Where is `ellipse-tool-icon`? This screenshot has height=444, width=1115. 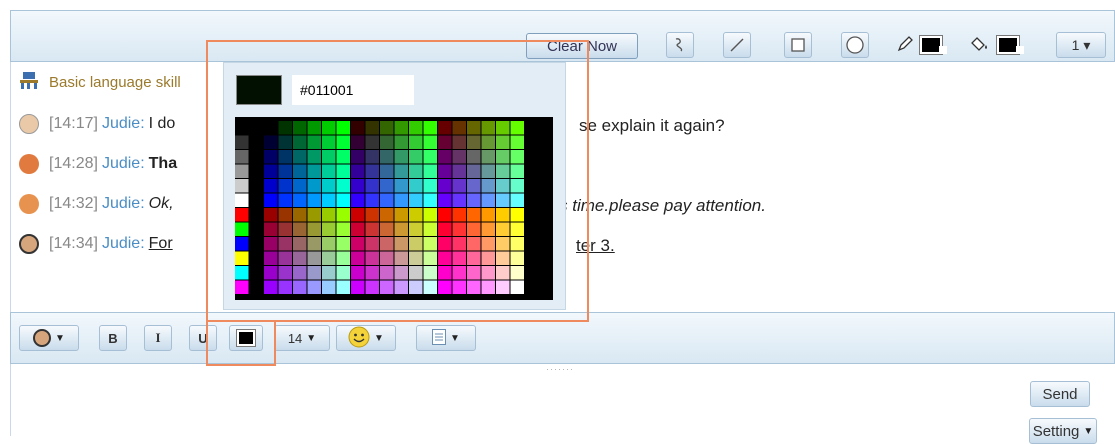 ellipse-tool-icon is located at coordinates (855, 45).